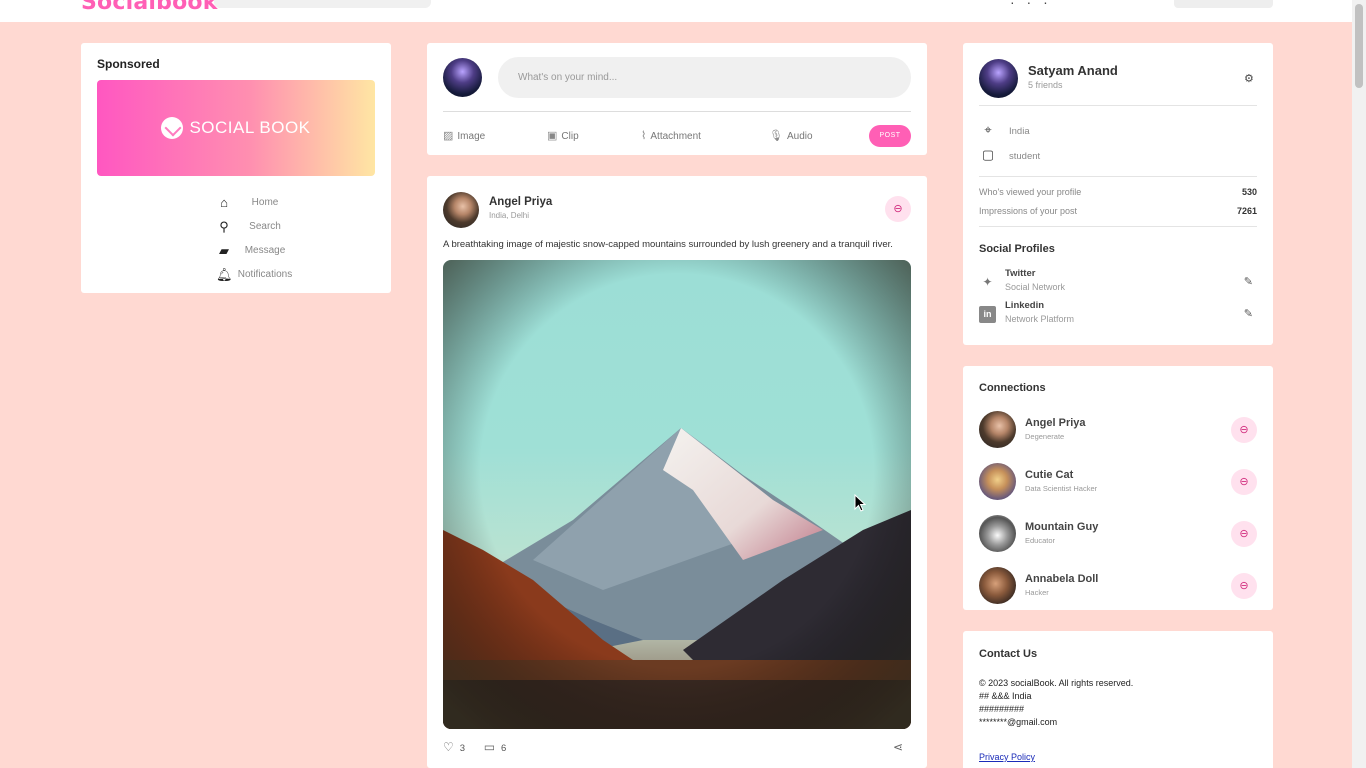  I want to click on friend-count: 5 friends, so click(1045, 85).